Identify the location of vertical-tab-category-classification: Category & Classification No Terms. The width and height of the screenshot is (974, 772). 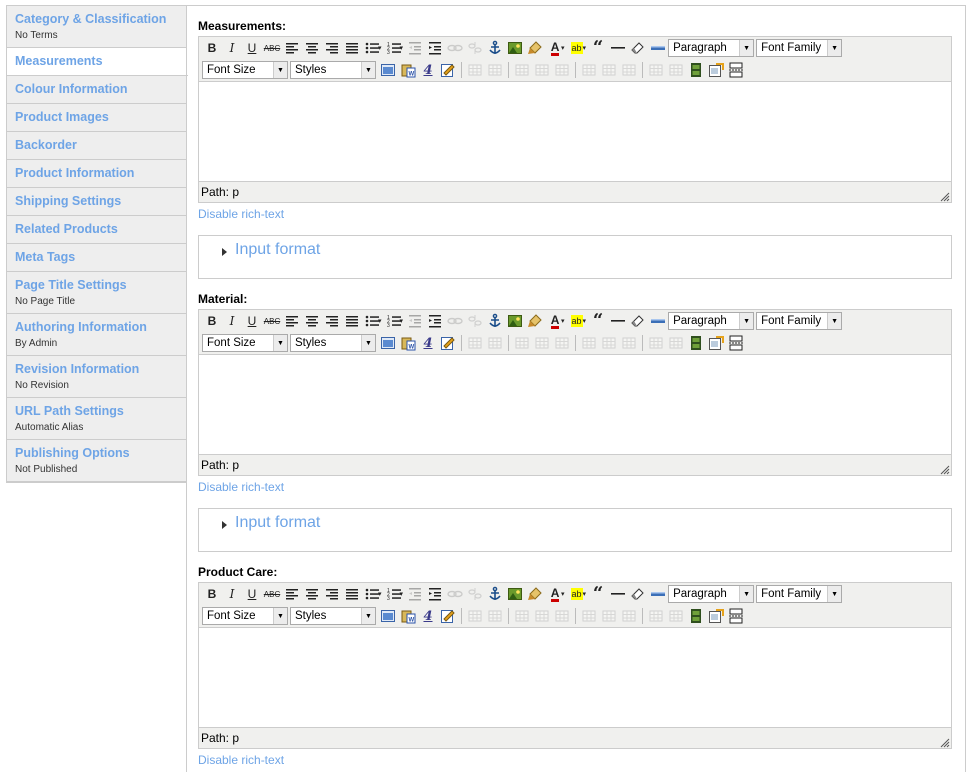
(97, 27).